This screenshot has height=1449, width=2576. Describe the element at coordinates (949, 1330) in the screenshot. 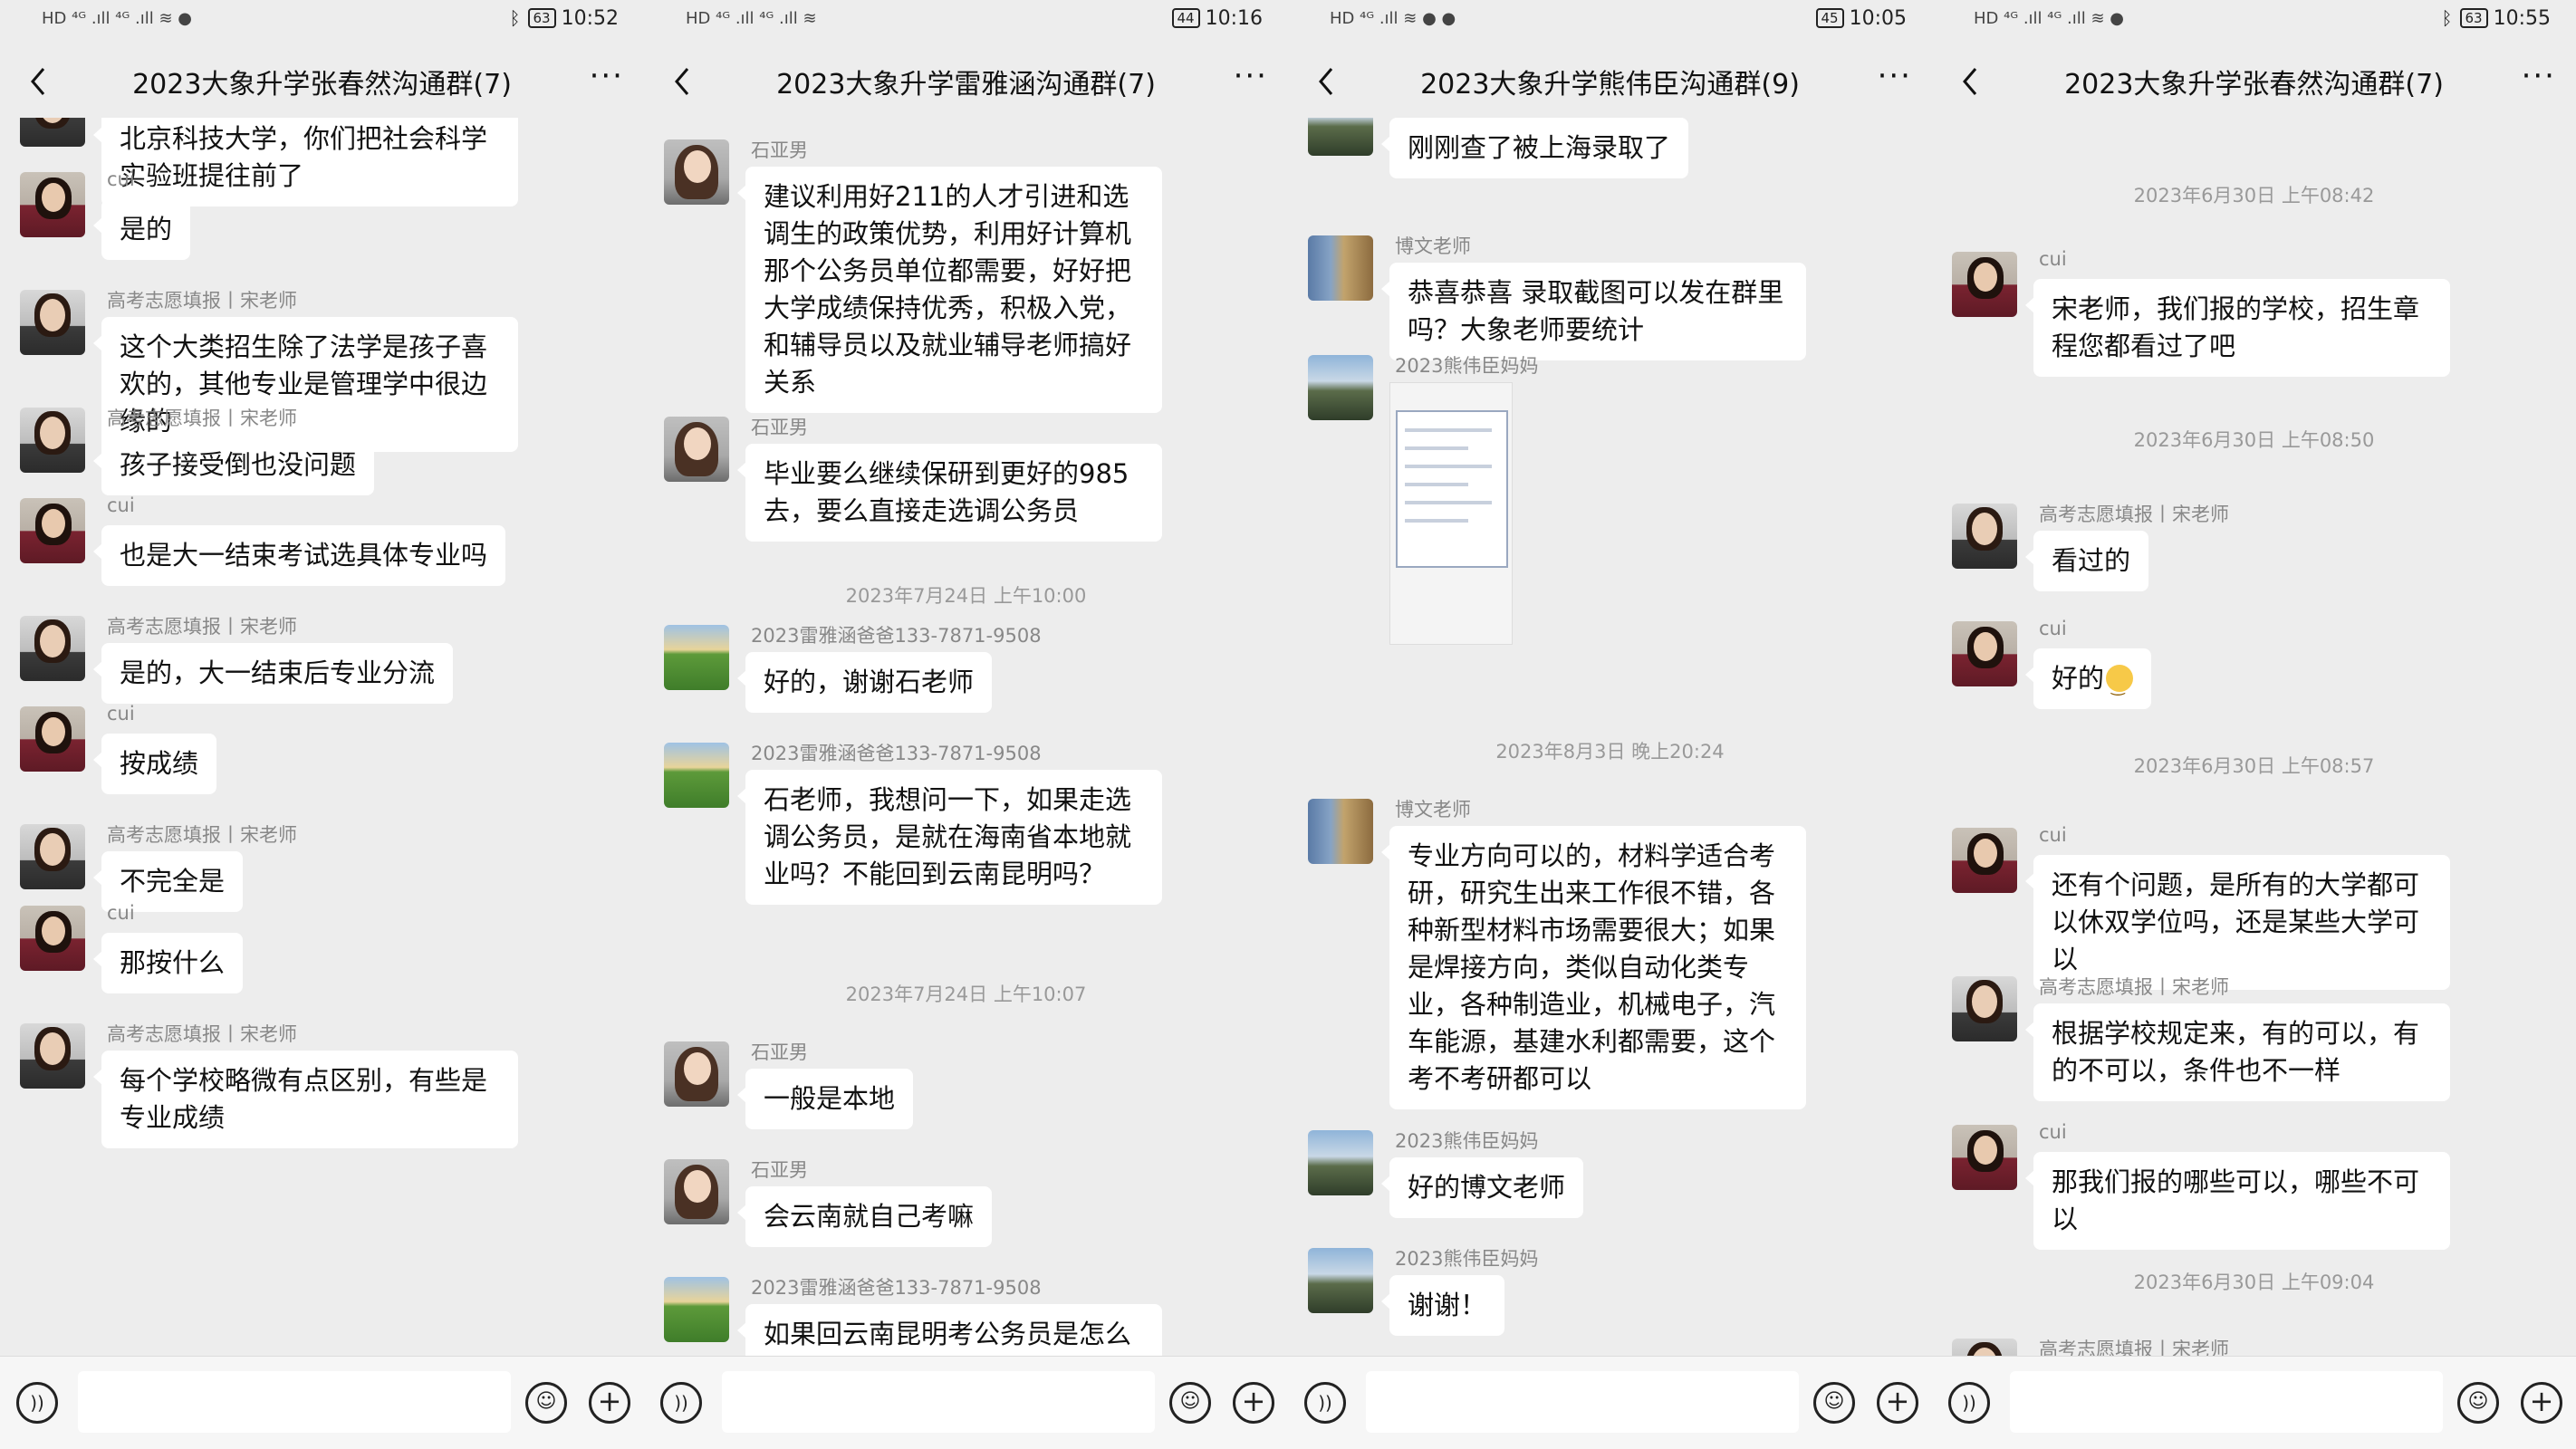

I see `message-bubble: 如果回云南昆明考公务员是怎么考` at that location.